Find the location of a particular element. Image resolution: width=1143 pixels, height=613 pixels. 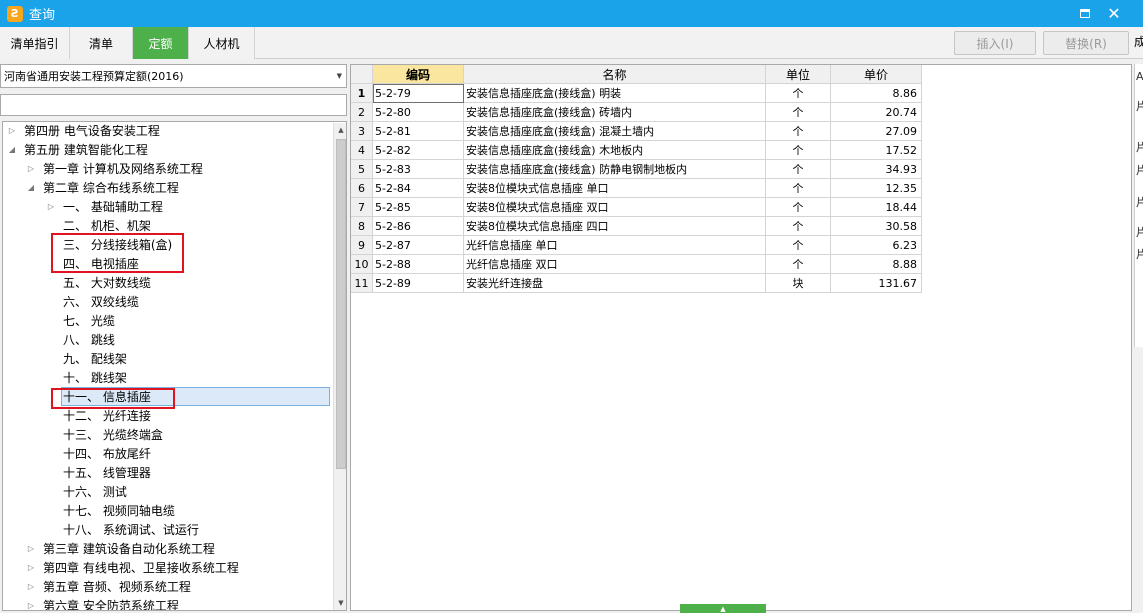

cell-name: 安装8位模块式信息插座 四口 is located at coordinates (615, 226).